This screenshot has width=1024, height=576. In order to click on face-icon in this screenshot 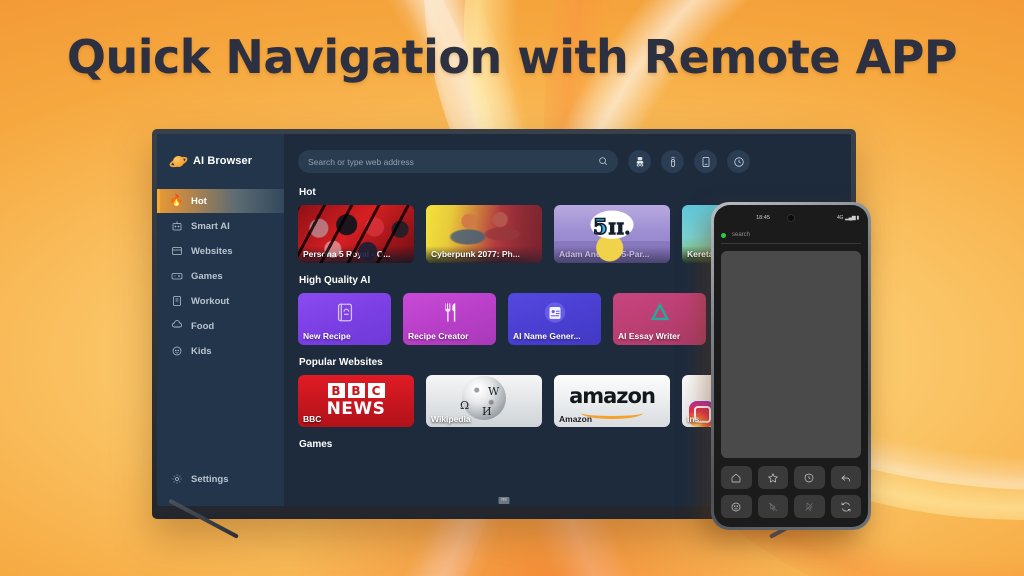, I will do `click(736, 506)`.